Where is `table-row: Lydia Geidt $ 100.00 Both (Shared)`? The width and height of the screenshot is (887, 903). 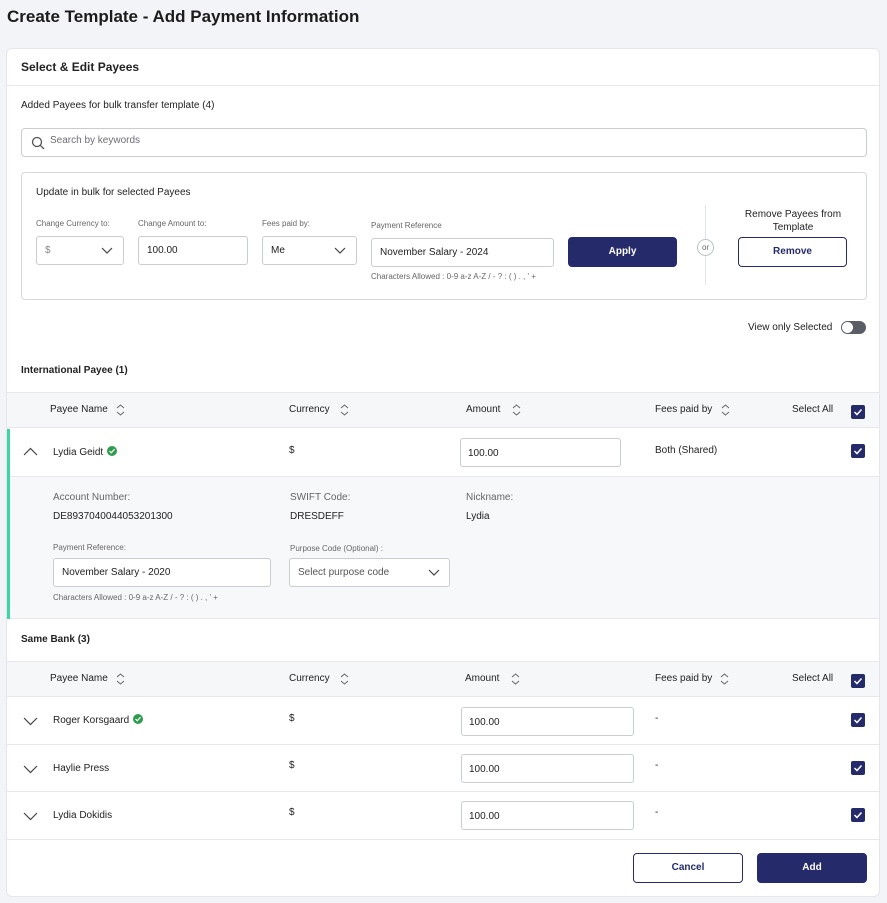
table-row: Lydia Geidt $ 100.00 Both (Shared) is located at coordinates (443, 453).